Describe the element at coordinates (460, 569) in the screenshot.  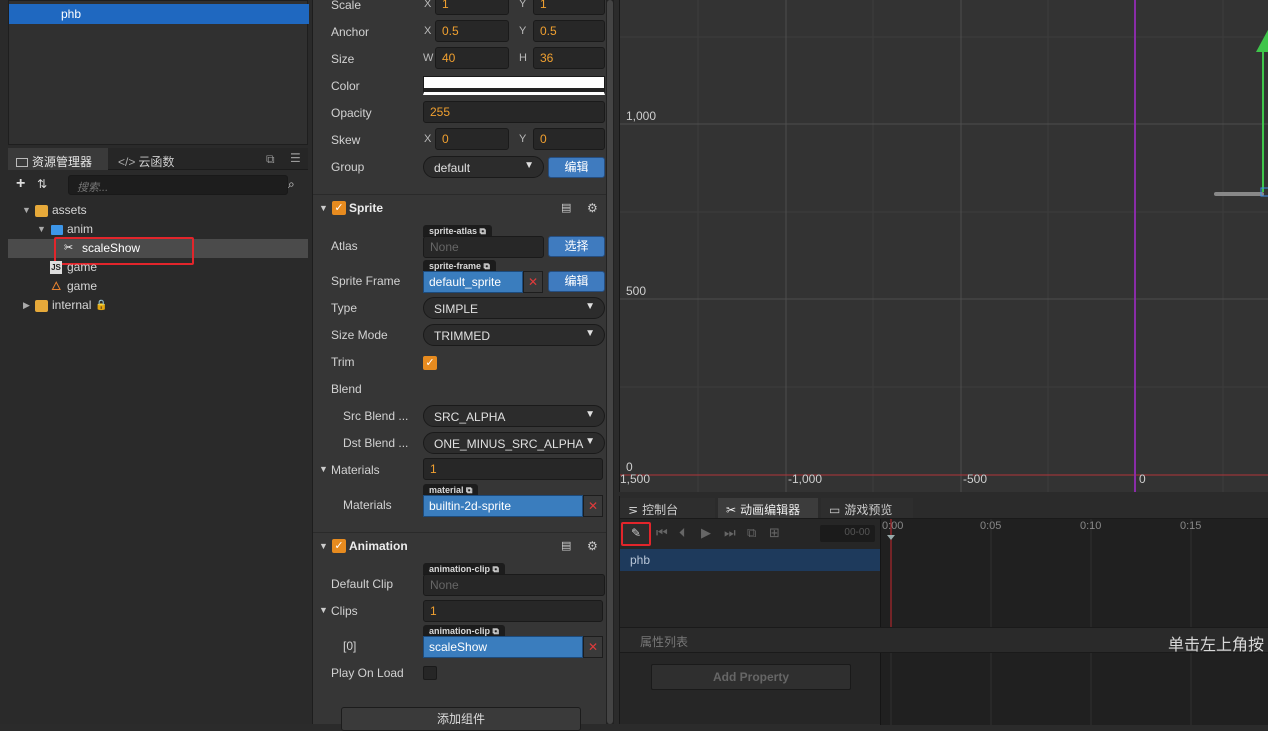
I see `asset-type-tag-text: animation-clip` at that location.